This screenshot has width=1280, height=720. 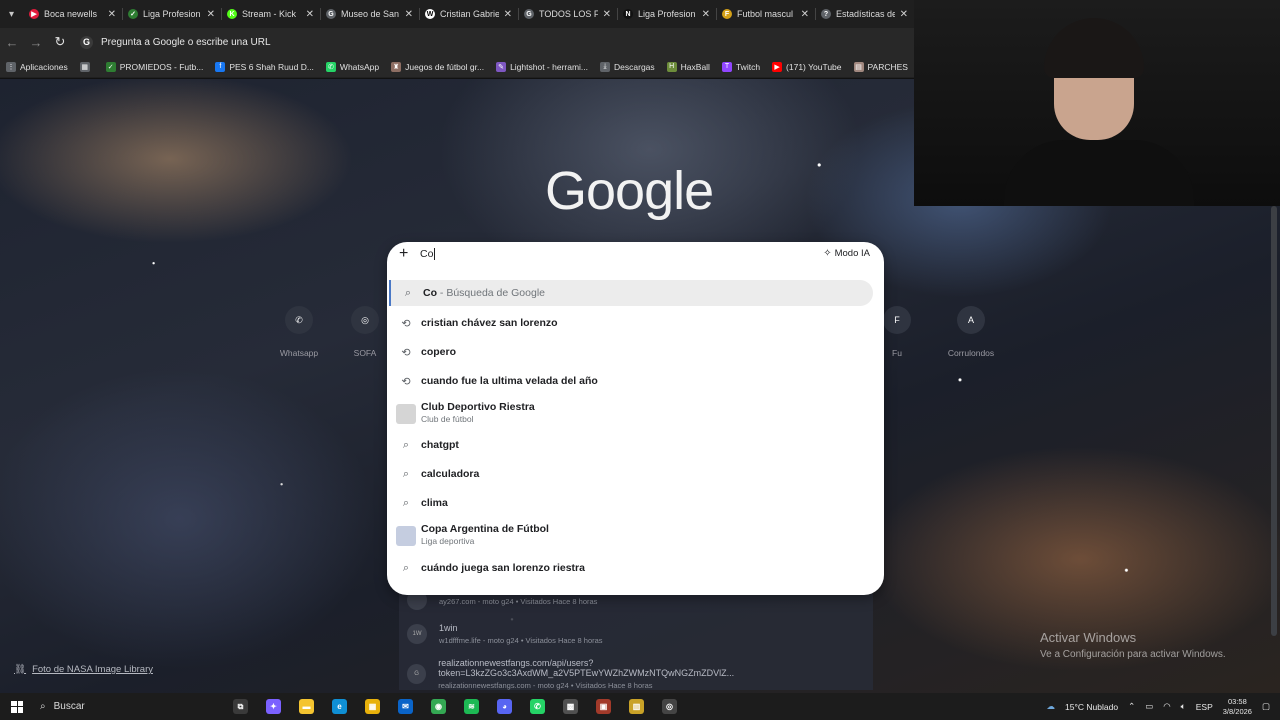 I want to click on bookmark-item: T Twitch, so click(x=740, y=66).